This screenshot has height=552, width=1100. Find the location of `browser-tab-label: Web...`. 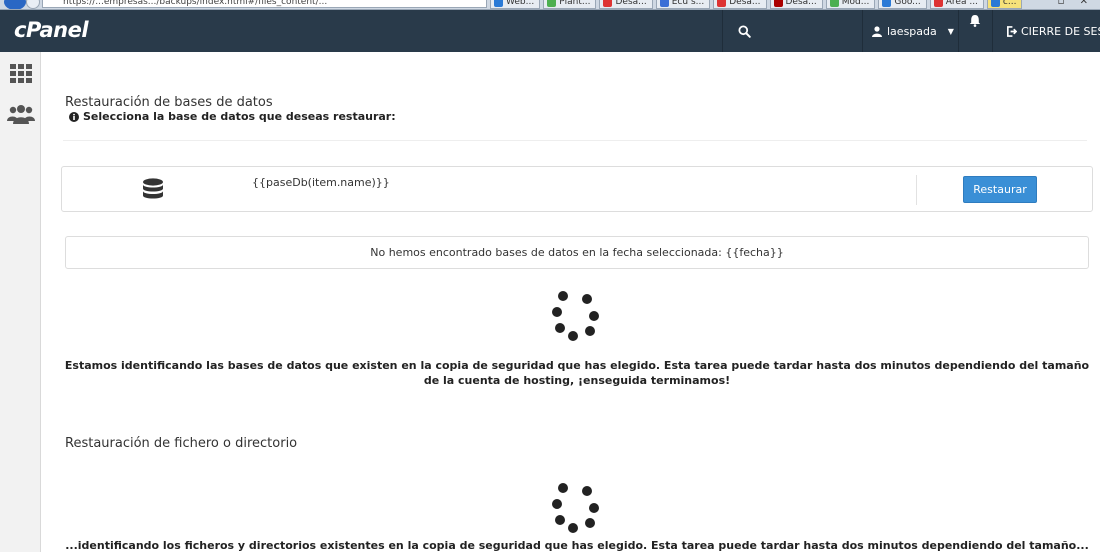

browser-tab-label: Web... is located at coordinates (520, 3).